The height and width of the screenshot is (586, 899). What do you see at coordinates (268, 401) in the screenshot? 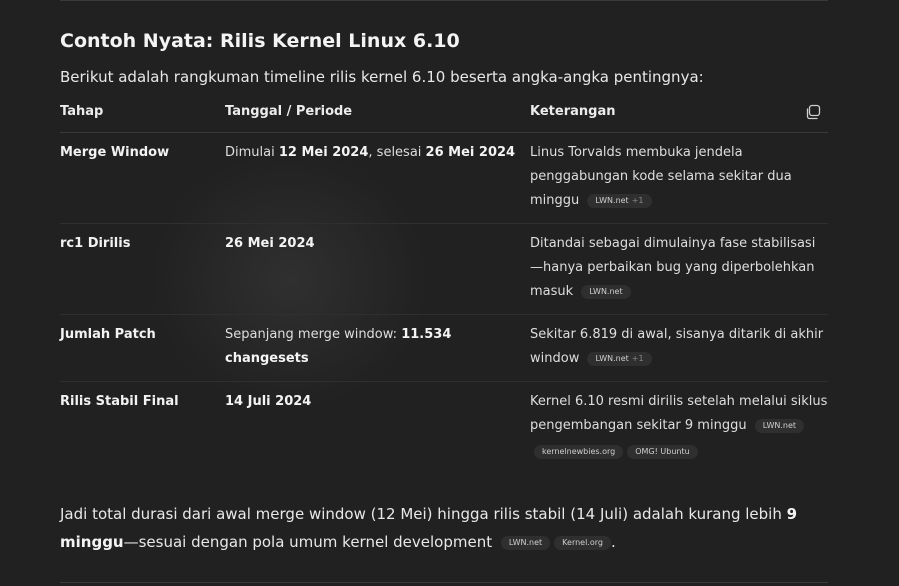
I see `tanggal-date: 14 Juli 2024` at bounding box center [268, 401].